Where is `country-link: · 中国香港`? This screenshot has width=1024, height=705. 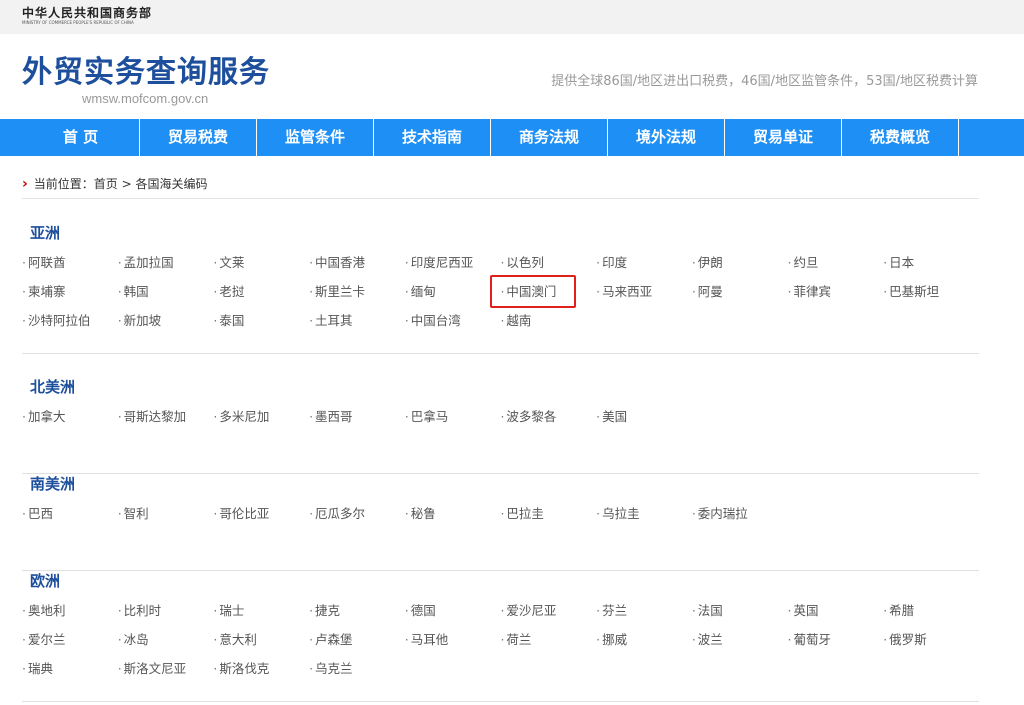
country-link: · 中国香港 is located at coordinates (357, 268).